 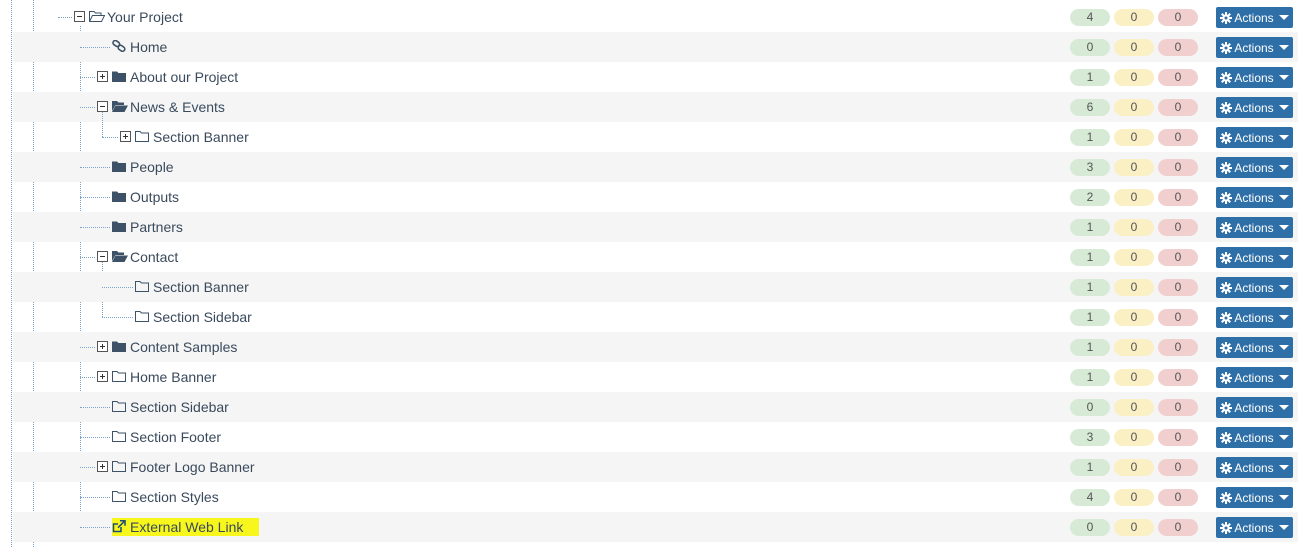 What do you see at coordinates (154, 197) in the screenshot?
I see `tree-node-label: Outputs` at bounding box center [154, 197].